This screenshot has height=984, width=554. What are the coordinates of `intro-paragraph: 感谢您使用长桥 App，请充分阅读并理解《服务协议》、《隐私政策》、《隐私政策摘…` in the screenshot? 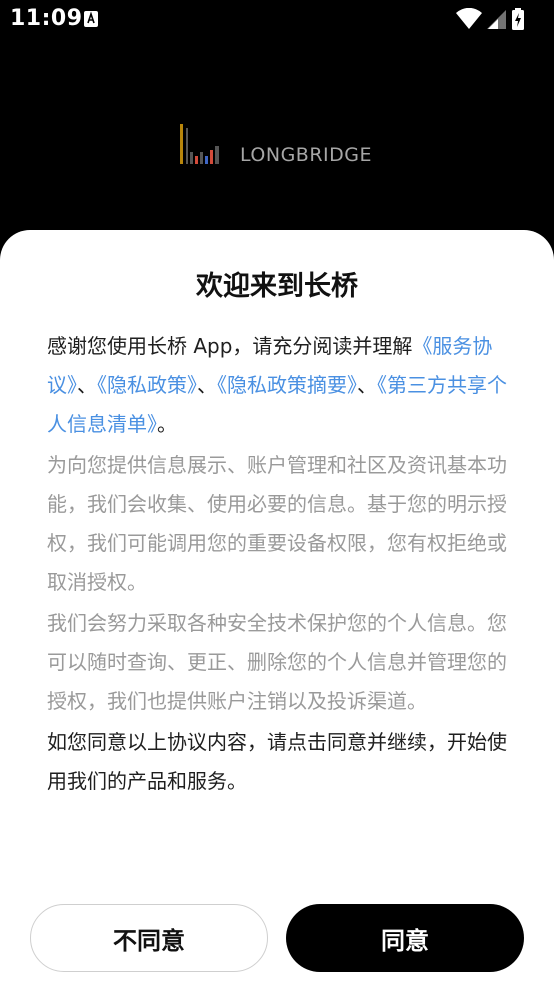 It's located at (278, 385).